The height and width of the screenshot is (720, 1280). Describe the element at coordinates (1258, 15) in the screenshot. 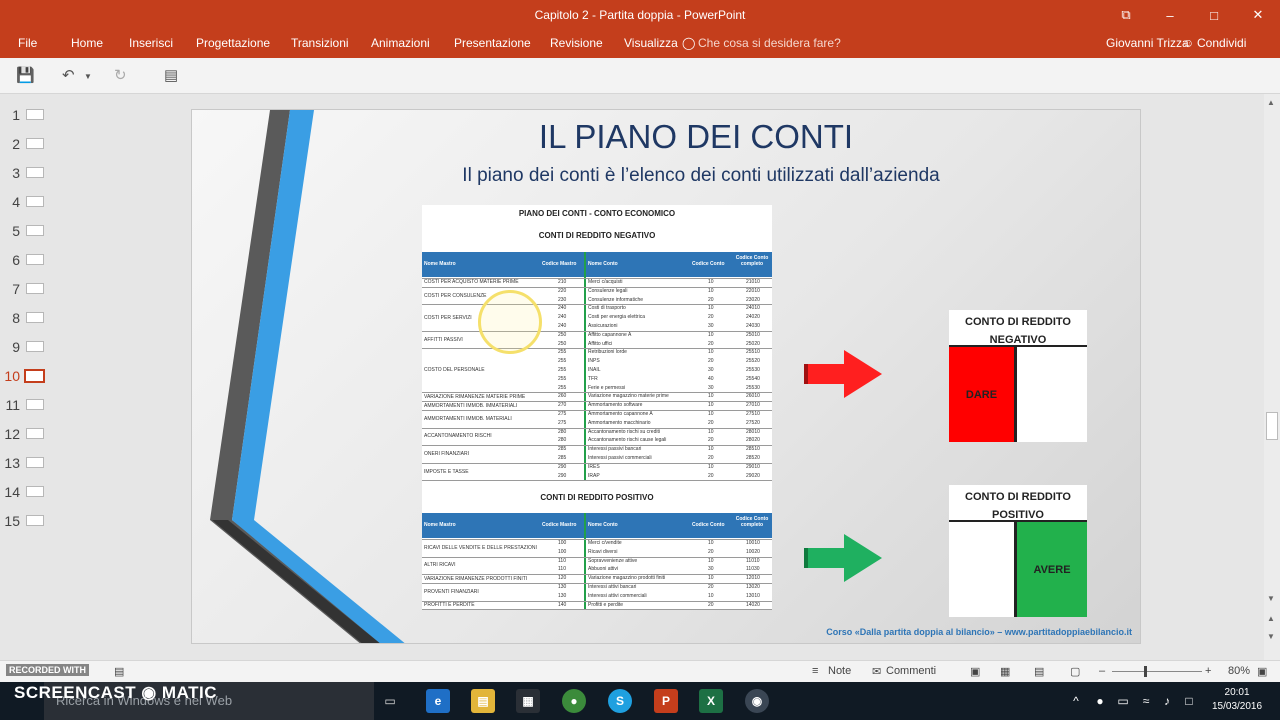

I see `close-button: ✕` at that location.